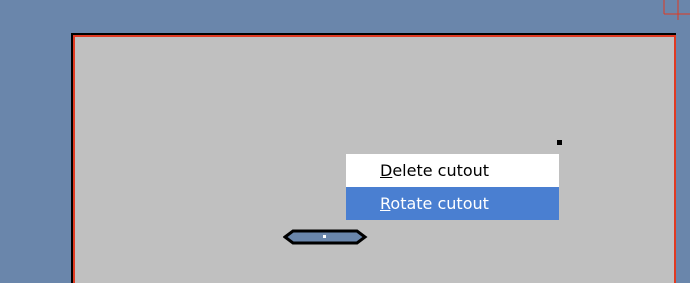 This screenshot has height=283, width=690. What do you see at coordinates (386, 170) in the screenshot?
I see `menu-item-mnemonic: D` at bounding box center [386, 170].